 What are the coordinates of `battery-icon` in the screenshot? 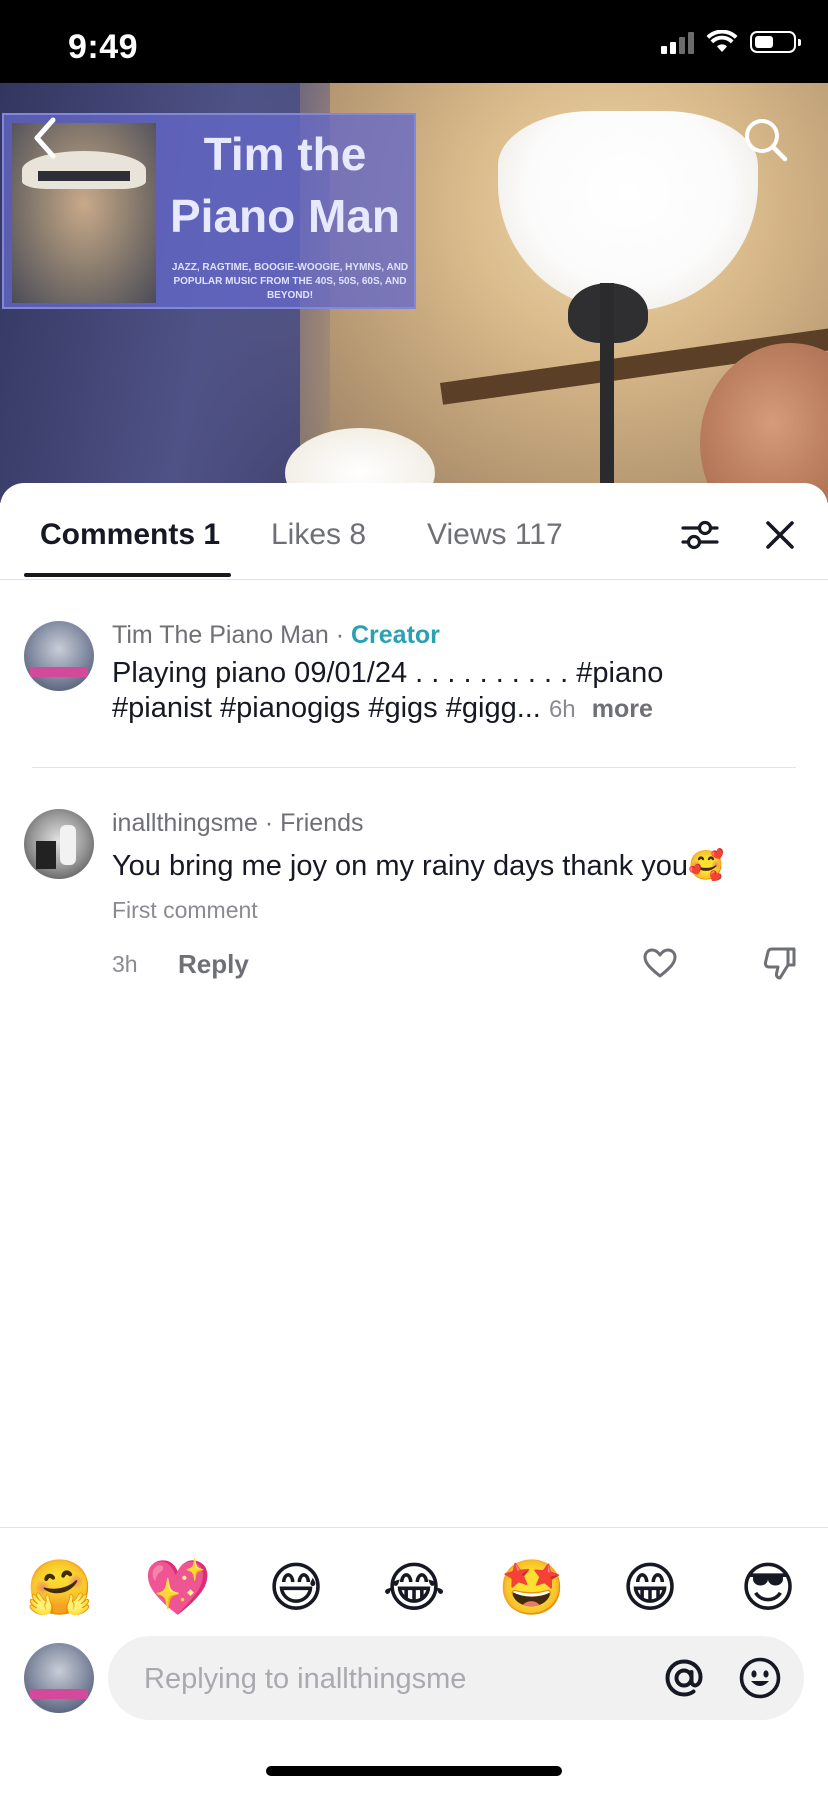 It's located at (775, 42).